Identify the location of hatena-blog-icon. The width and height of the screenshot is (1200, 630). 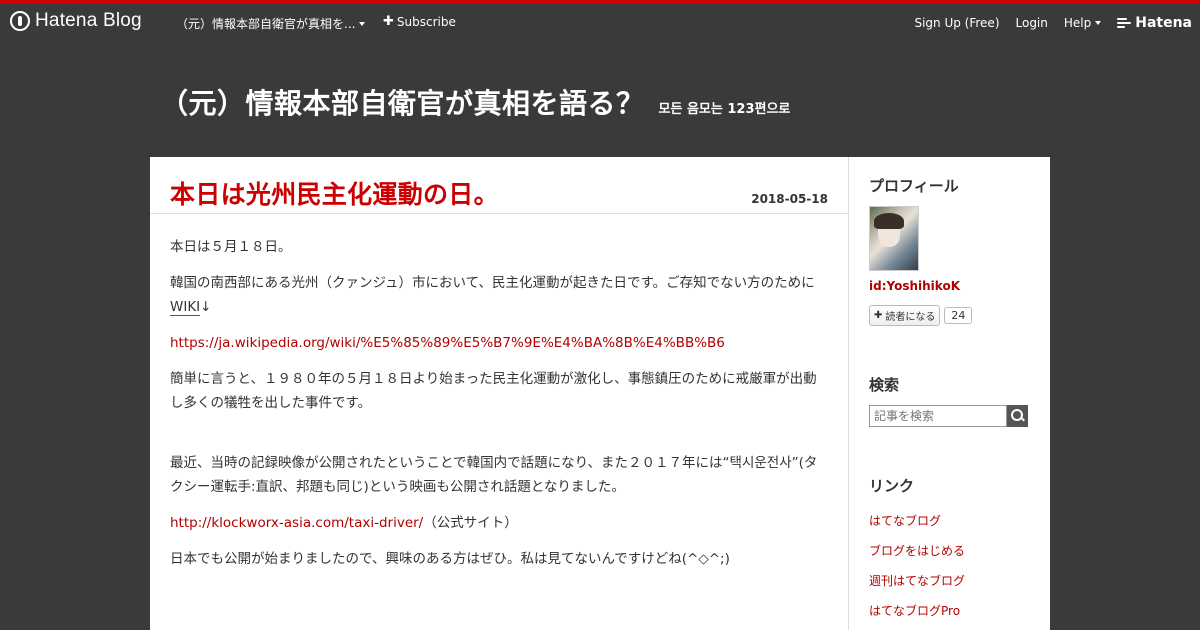
(20, 21).